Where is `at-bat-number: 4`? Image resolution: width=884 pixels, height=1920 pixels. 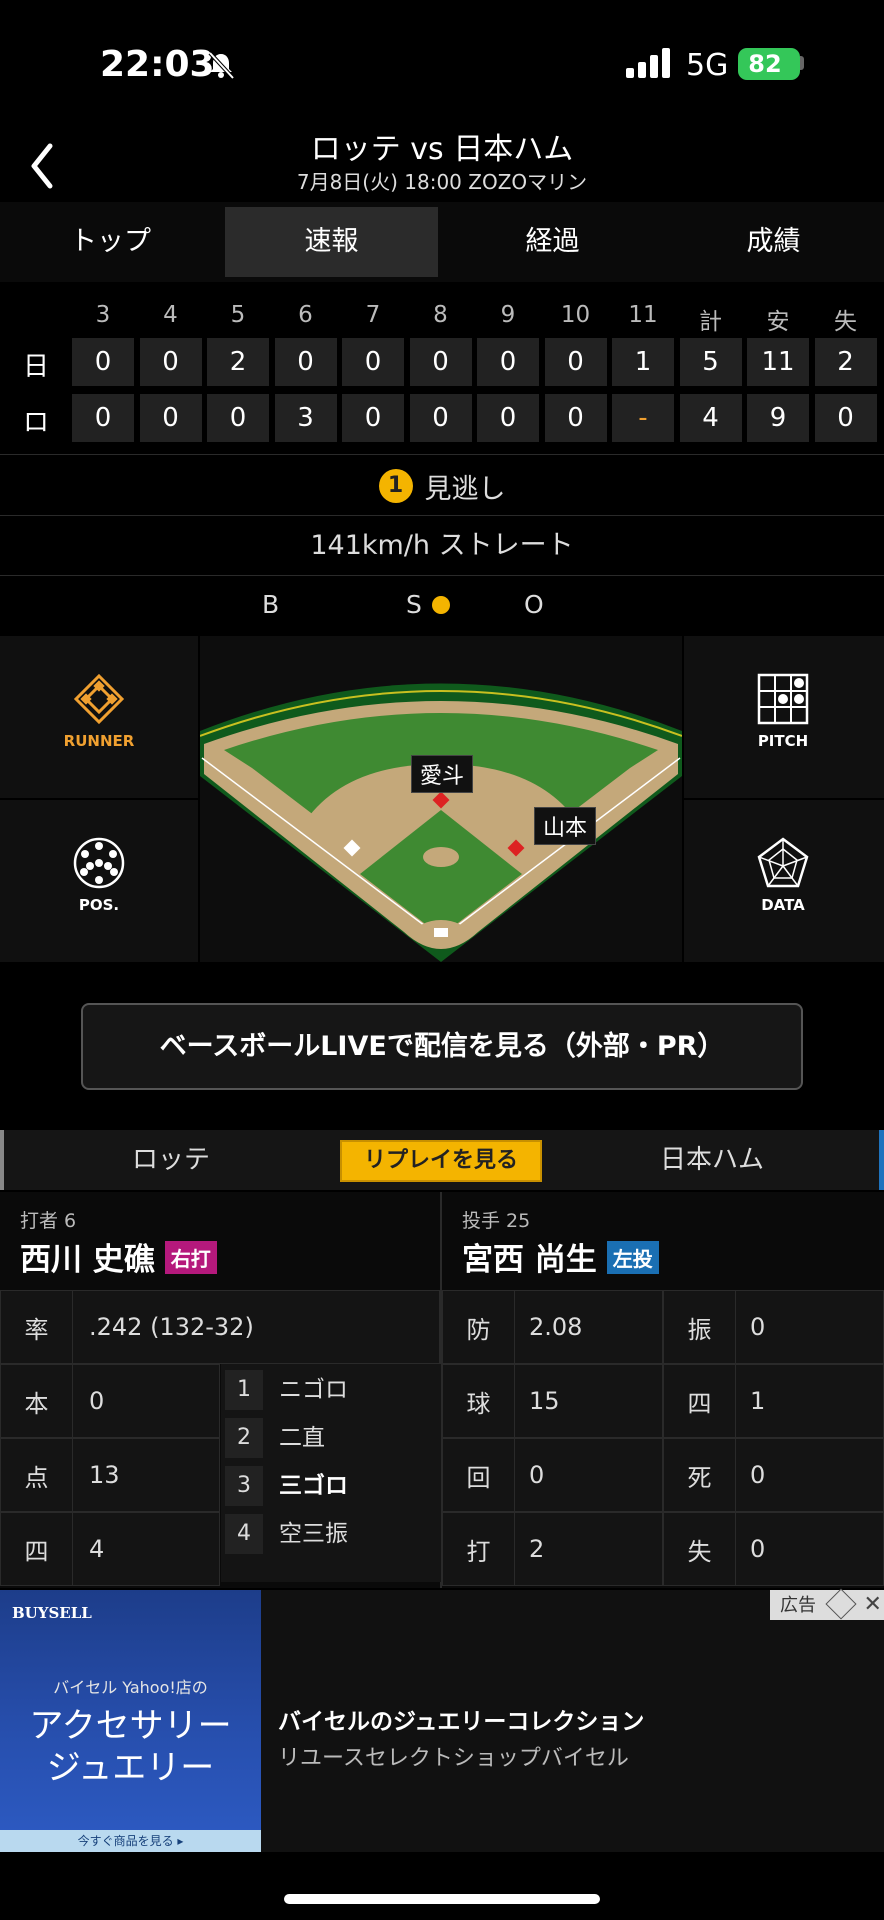 at-bat-number: 4 is located at coordinates (244, 1534).